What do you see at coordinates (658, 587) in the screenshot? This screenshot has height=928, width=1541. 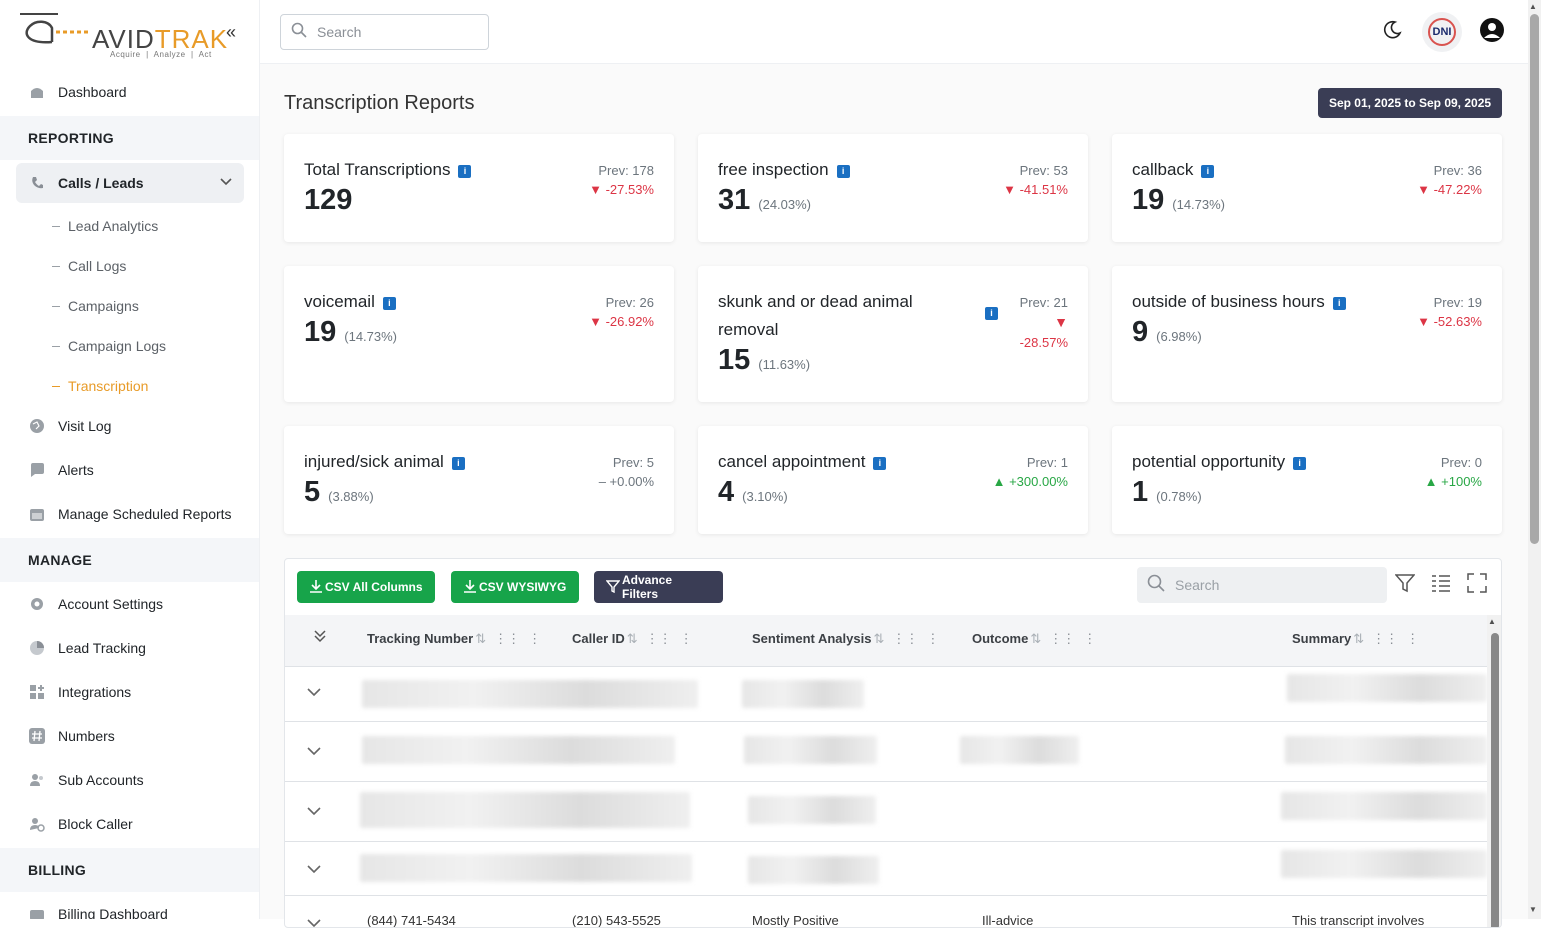 I see `advance-filters-button: Advance Filters` at bounding box center [658, 587].